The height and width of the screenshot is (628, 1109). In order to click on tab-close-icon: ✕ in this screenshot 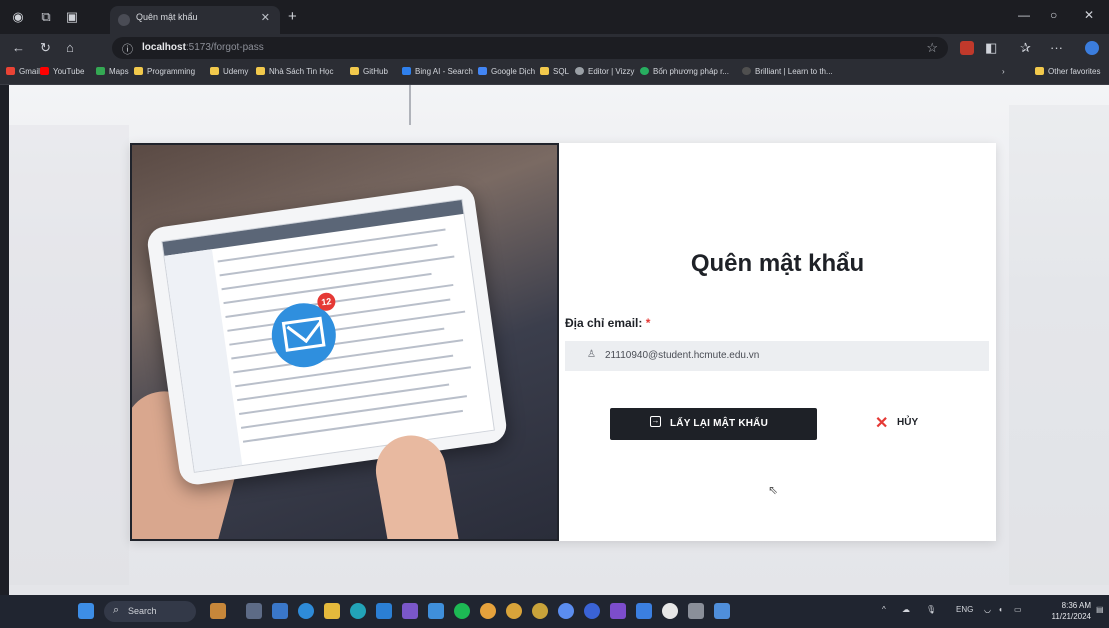, I will do `click(265, 17)`.